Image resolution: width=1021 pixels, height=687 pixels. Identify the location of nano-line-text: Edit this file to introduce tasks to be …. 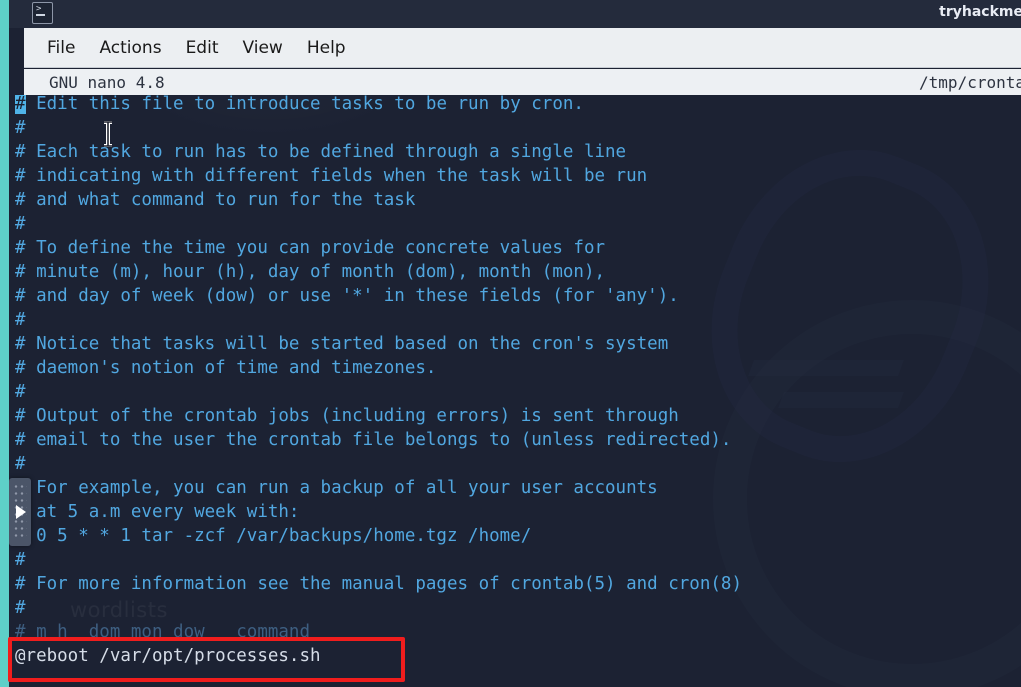
(304, 104).